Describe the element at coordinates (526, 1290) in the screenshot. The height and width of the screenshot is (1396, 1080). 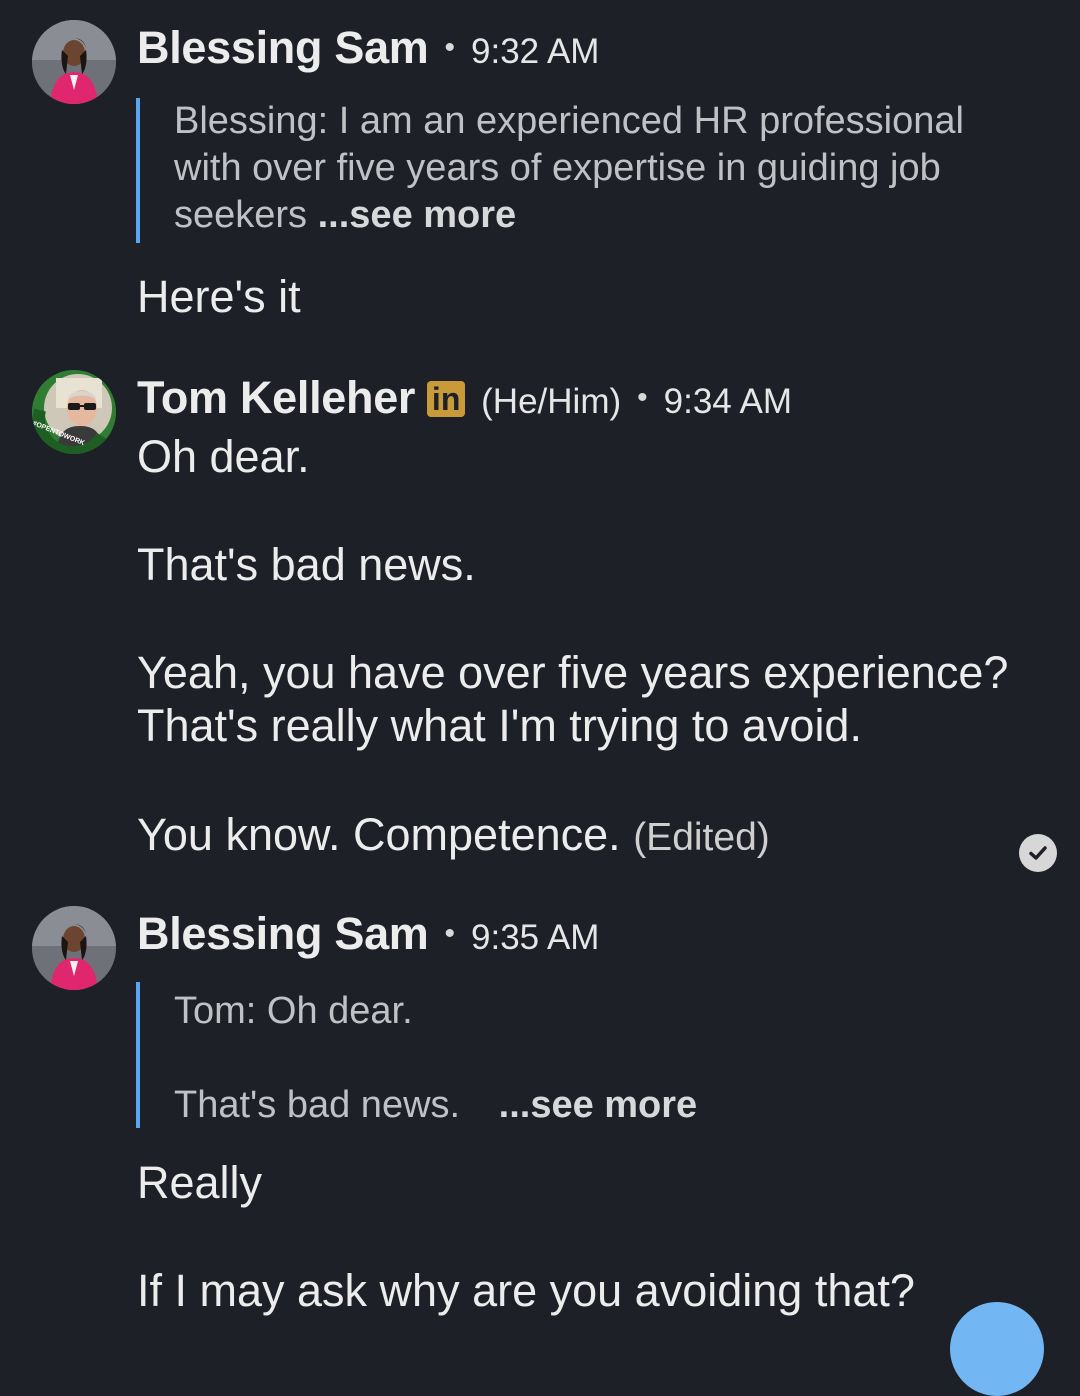
I see `message-line: If I may ask why are you avoiding that?` at that location.